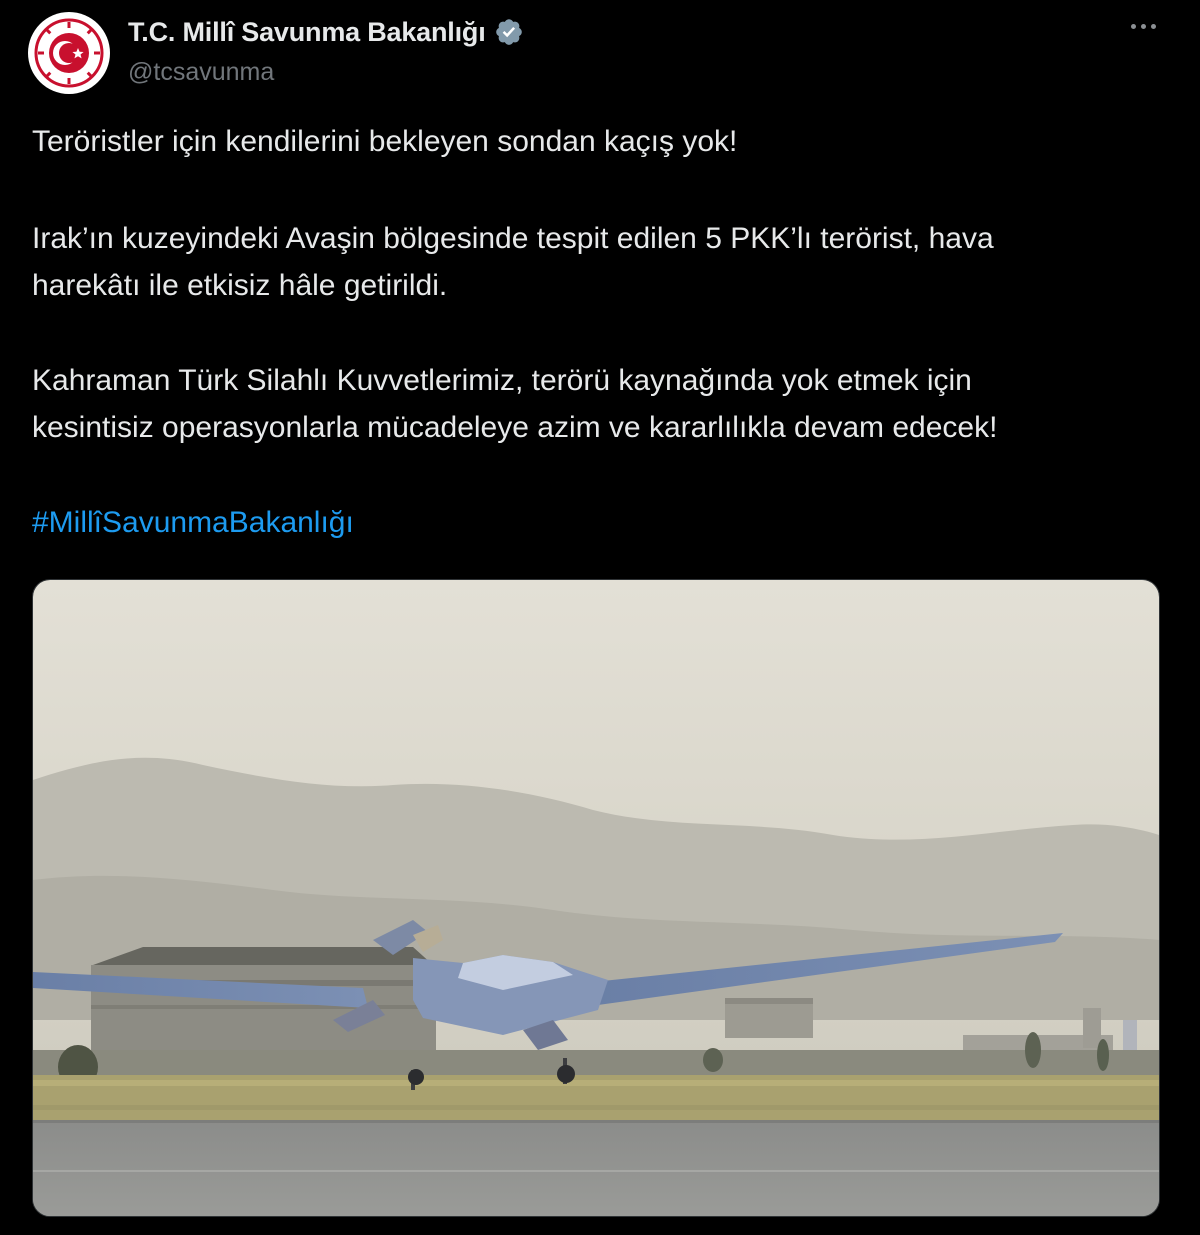 Image resolution: width=1200 pixels, height=1235 pixels. I want to click on tweet-paragraph: harekâtı ile etkisiz hâle getirildi., so click(240, 285).